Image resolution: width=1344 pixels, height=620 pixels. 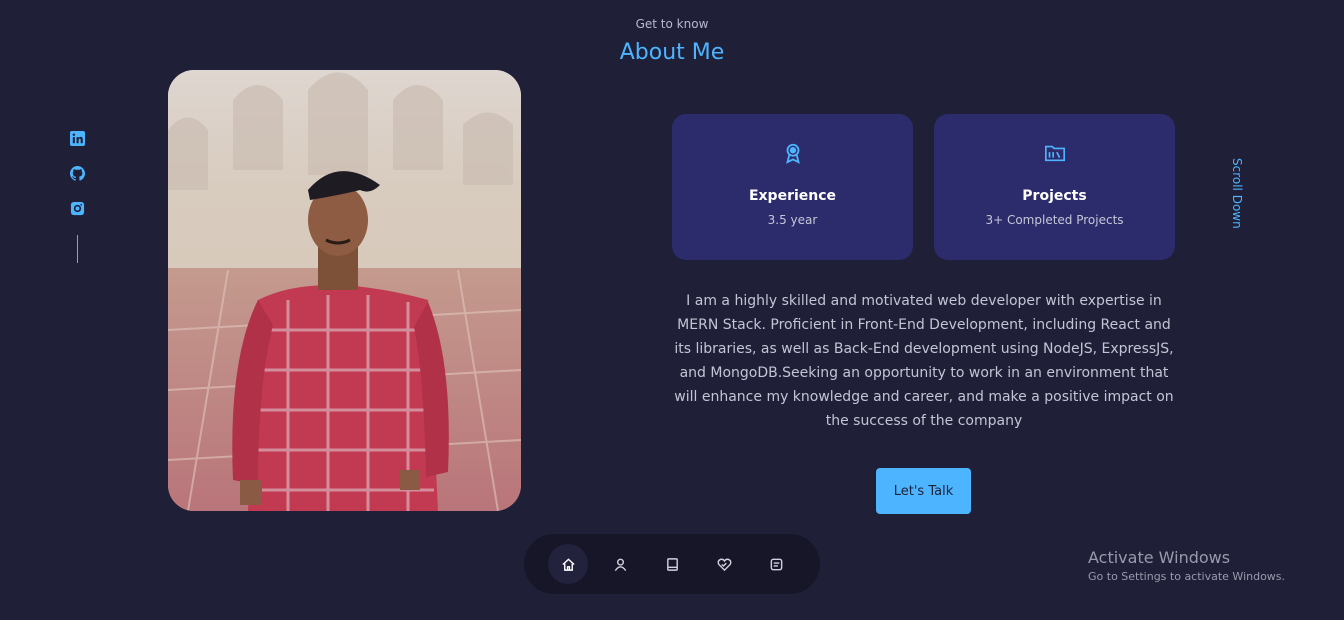 I want to click on github-icon, so click(x=77, y=173).